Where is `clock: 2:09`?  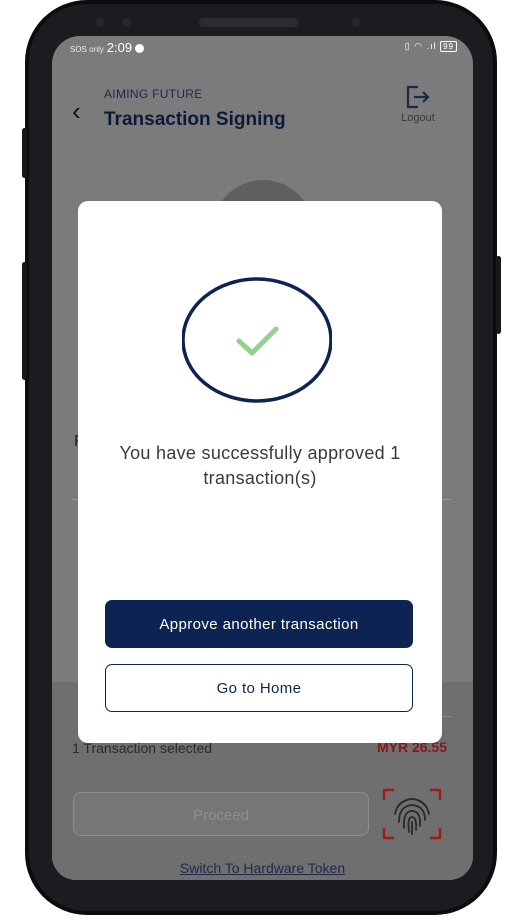 clock: 2:09 is located at coordinates (119, 47).